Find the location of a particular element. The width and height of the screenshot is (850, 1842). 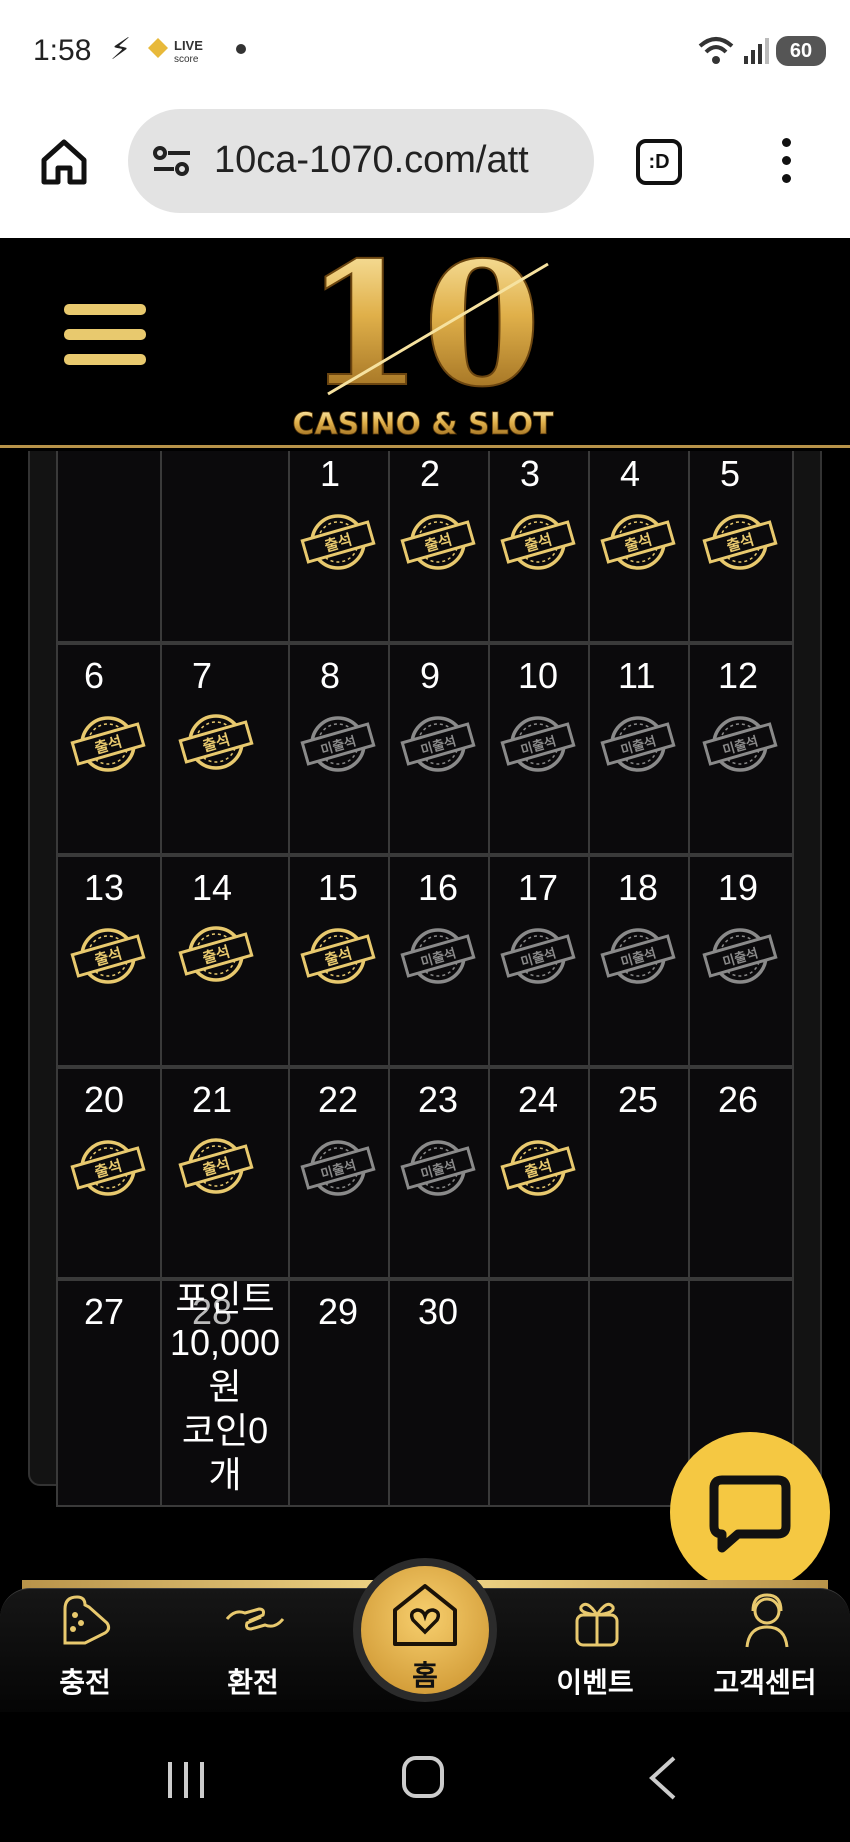

recent-apps-icon is located at coordinates (186, 1780).